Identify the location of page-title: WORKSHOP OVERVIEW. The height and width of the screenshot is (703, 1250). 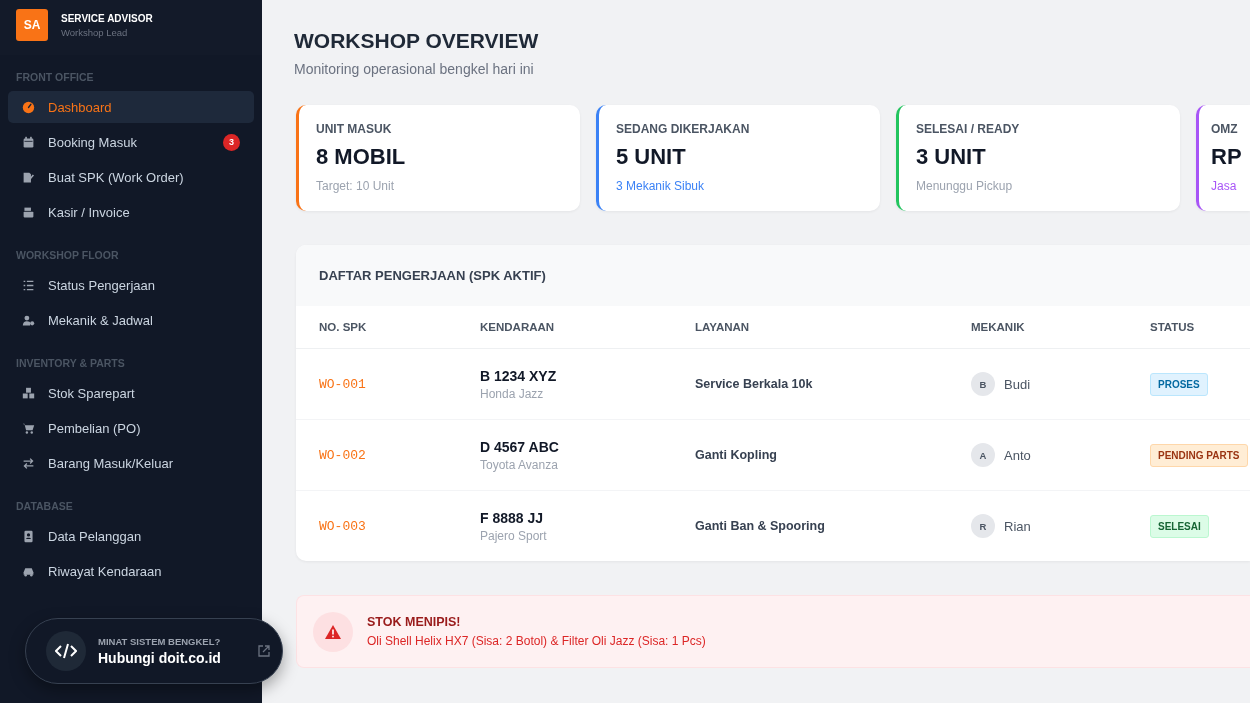
(417, 41).